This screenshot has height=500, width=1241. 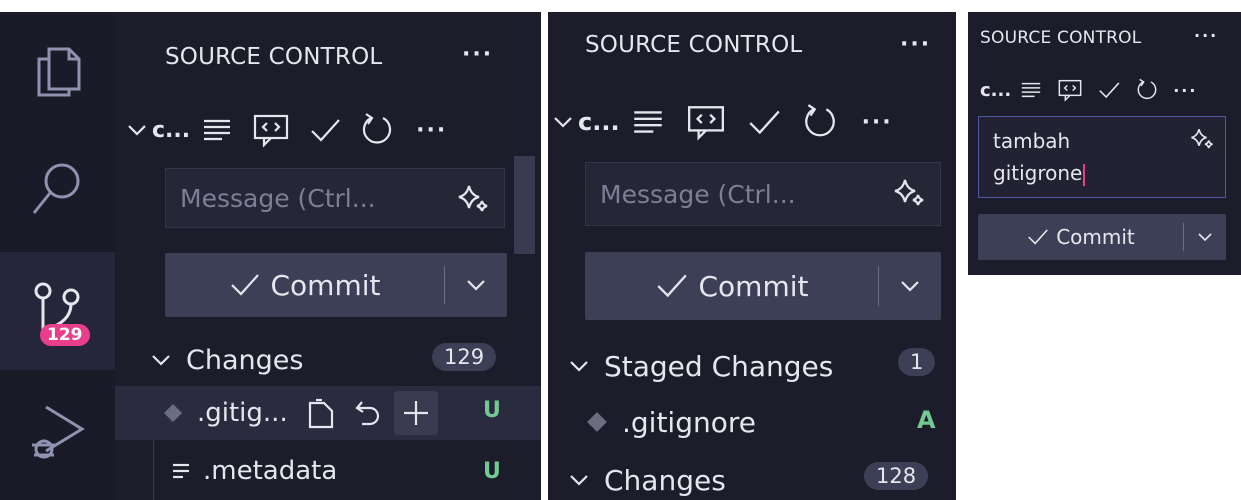 What do you see at coordinates (57, 311) in the screenshot?
I see `source-control-button: 129` at bounding box center [57, 311].